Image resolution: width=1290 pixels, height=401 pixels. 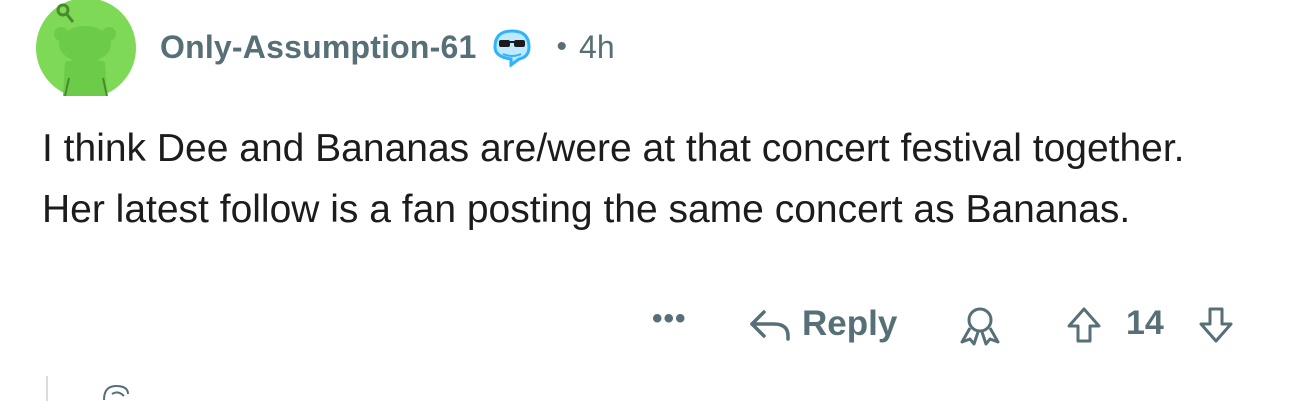 I want to click on more-options-button: •••, so click(x=669, y=319).